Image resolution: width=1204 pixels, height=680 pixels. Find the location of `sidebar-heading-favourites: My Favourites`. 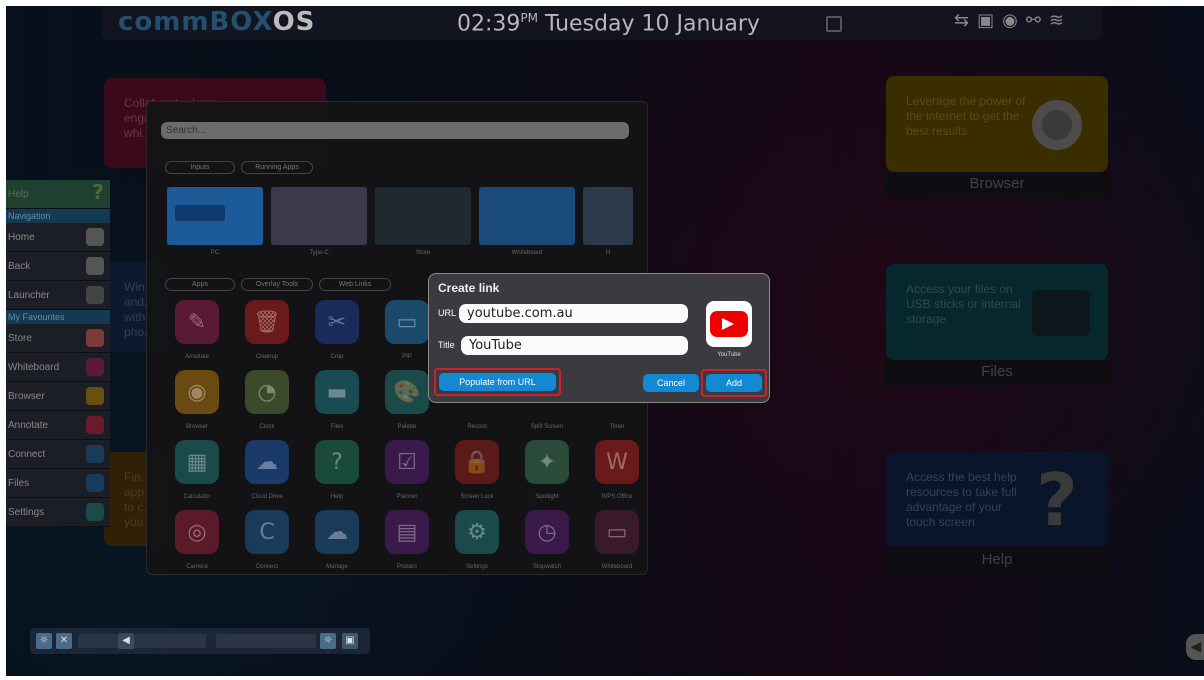

sidebar-heading-favourites: My Favourites is located at coordinates (58, 317).